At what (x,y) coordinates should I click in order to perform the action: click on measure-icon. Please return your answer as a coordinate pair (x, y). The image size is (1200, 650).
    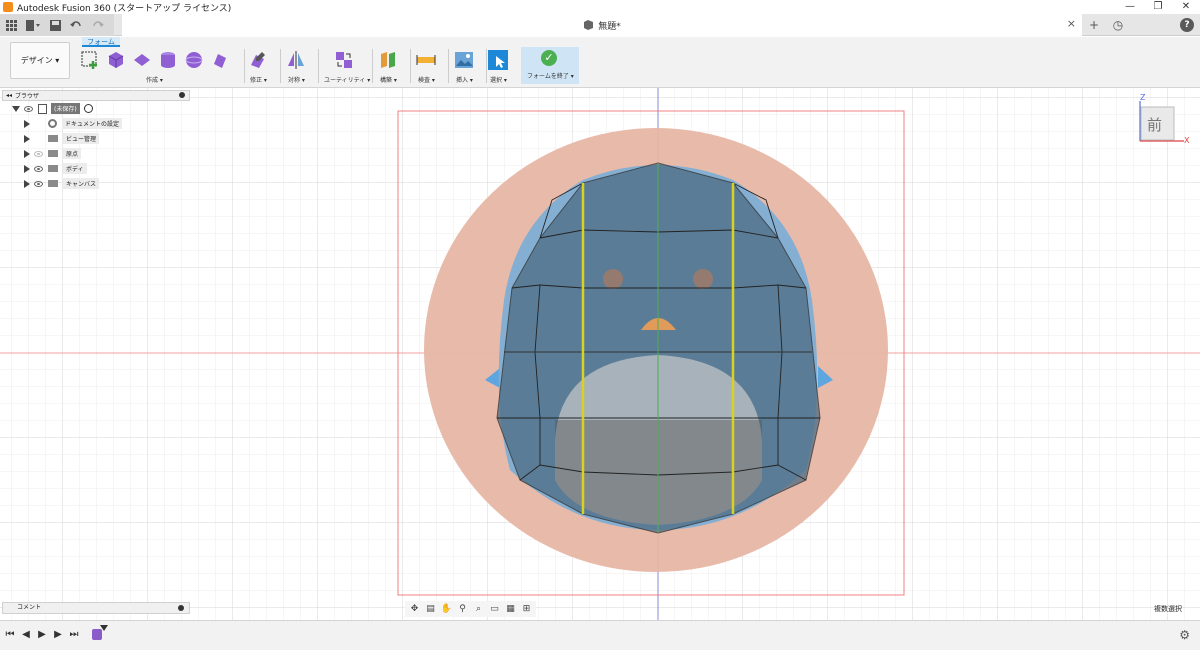
    Looking at the image, I should click on (426, 60).